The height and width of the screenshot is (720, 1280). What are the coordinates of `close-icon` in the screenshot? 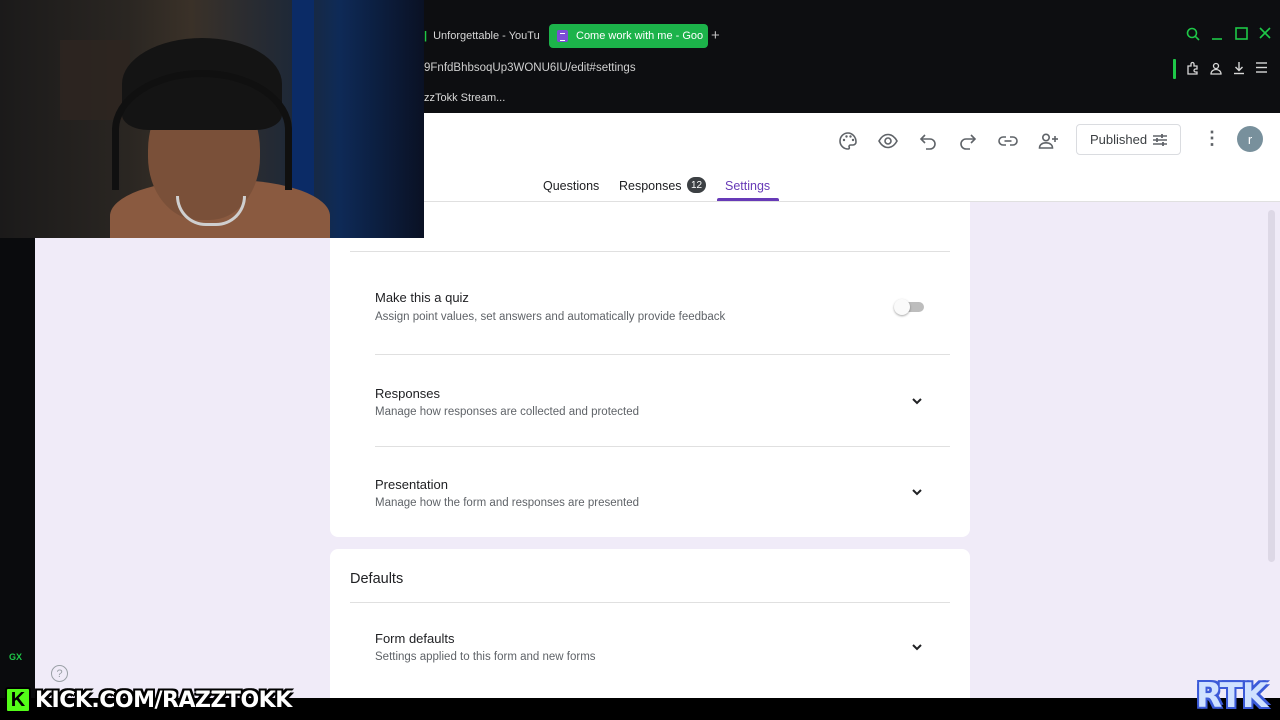 It's located at (1265, 33).